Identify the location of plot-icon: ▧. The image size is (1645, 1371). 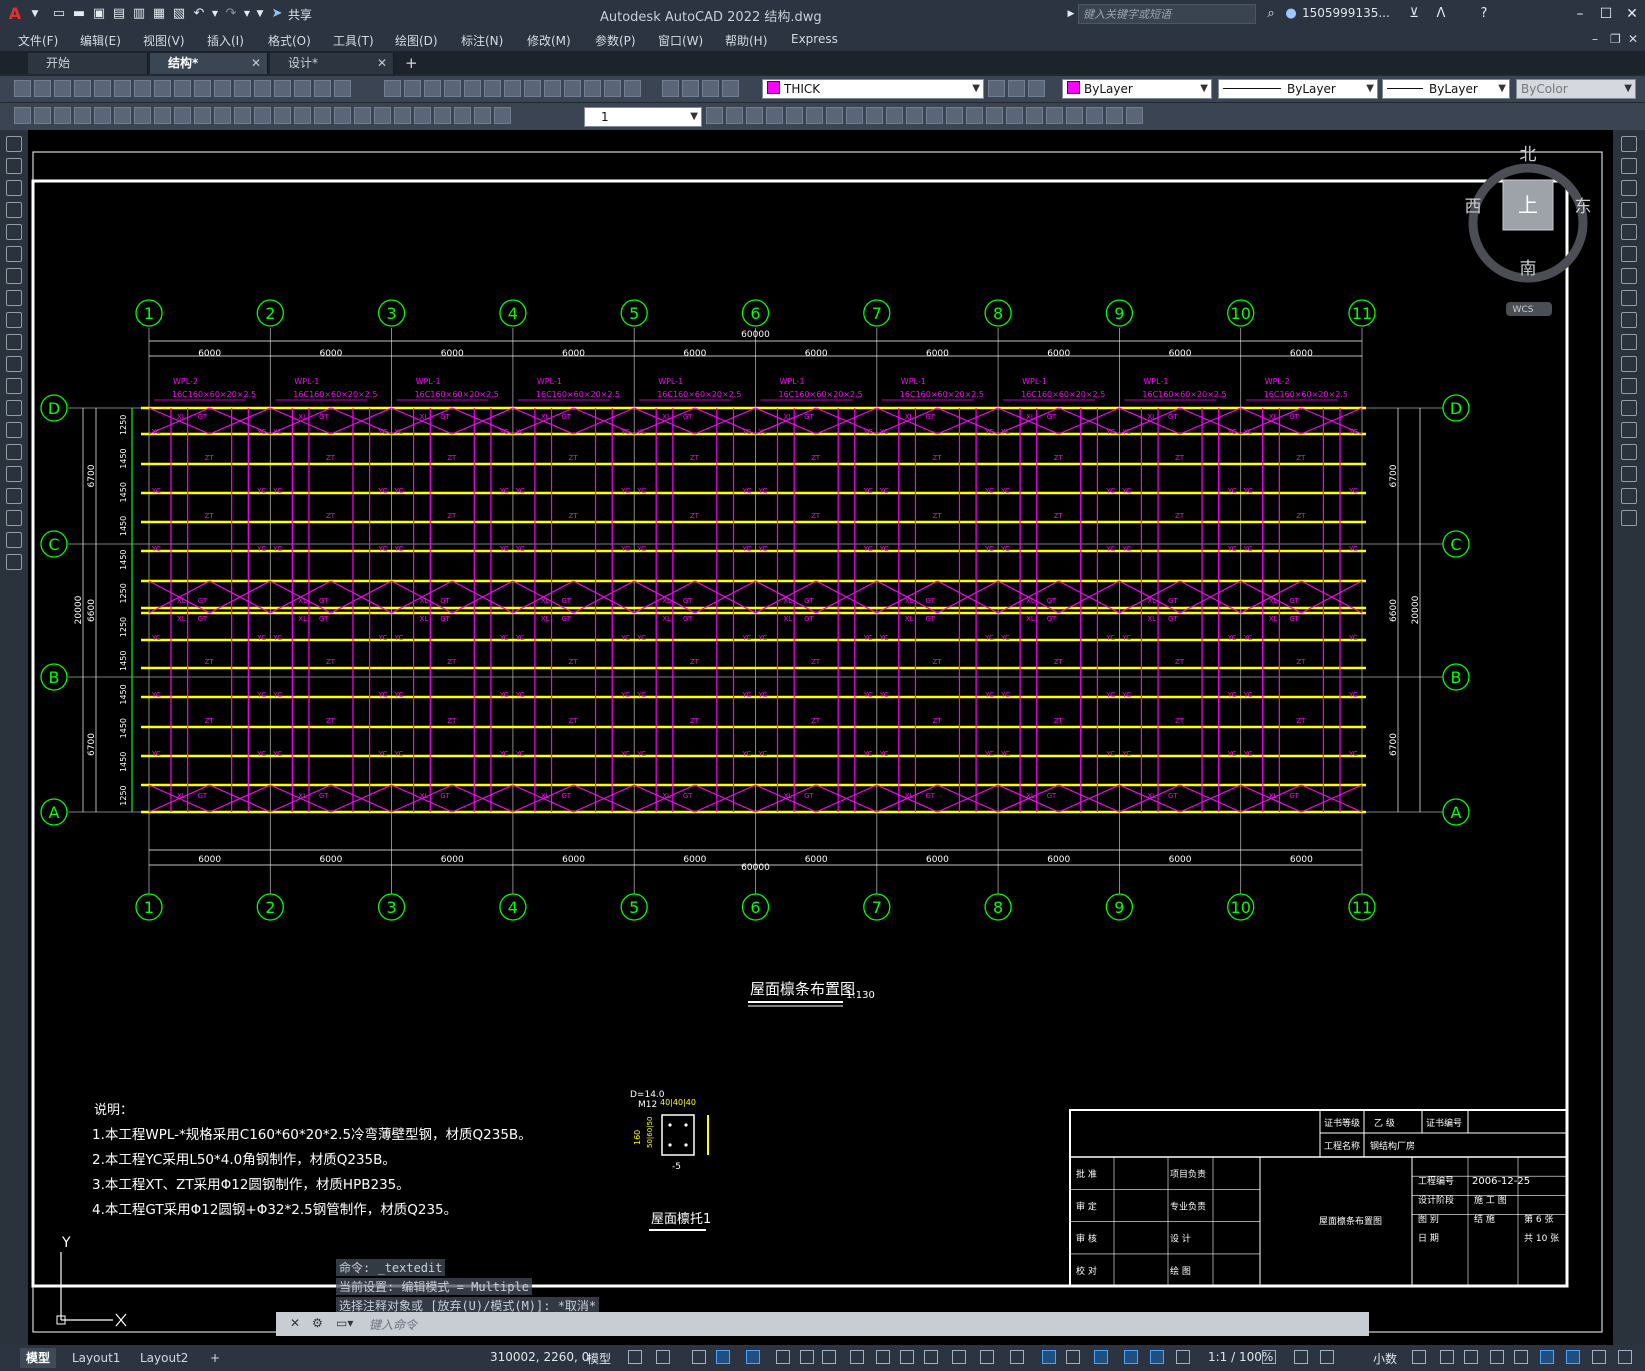
(179, 14).